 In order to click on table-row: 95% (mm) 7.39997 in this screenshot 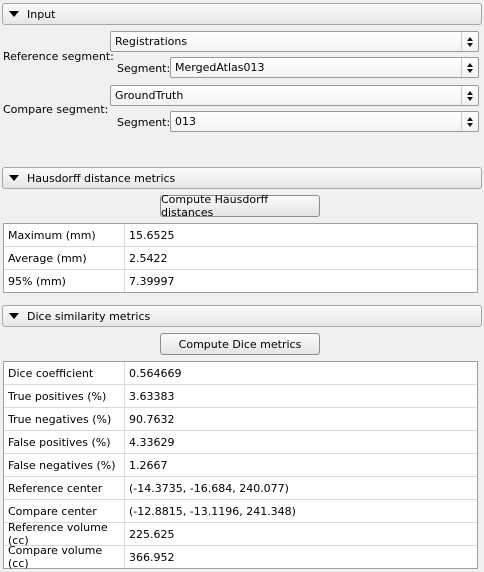, I will do `click(240, 281)`.